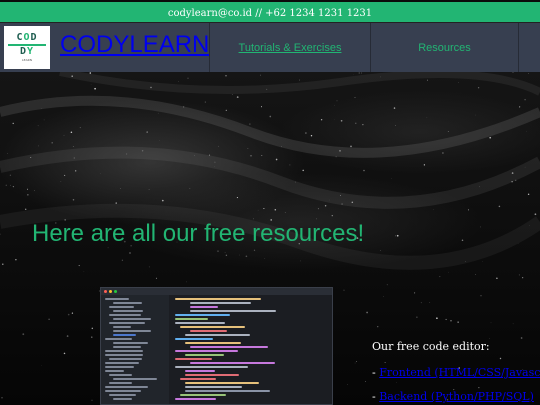 This screenshot has height=405, width=540. What do you see at coordinates (135, 349) in the screenshot?
I see `editor-file-tree` at bounding box center [135, 349].